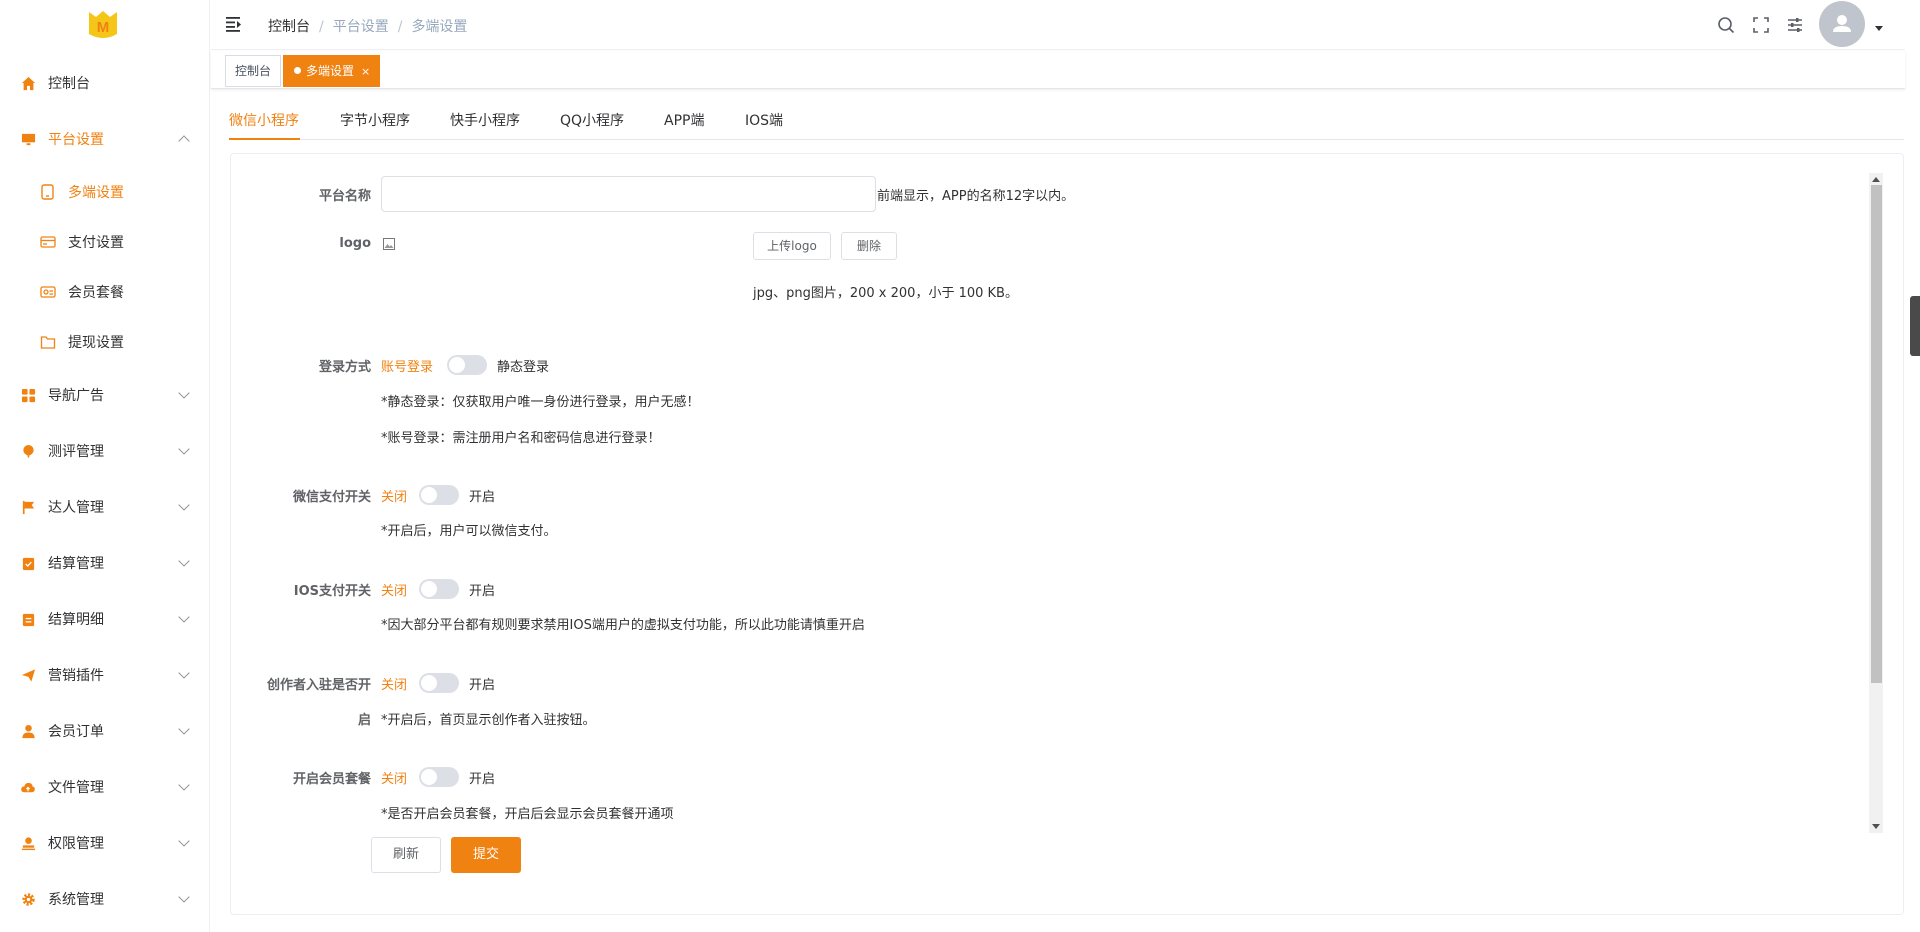 The width and height of the screenshot is (1920, 932). I want to click on delete-logo-button: 删除, so click(869, 246).